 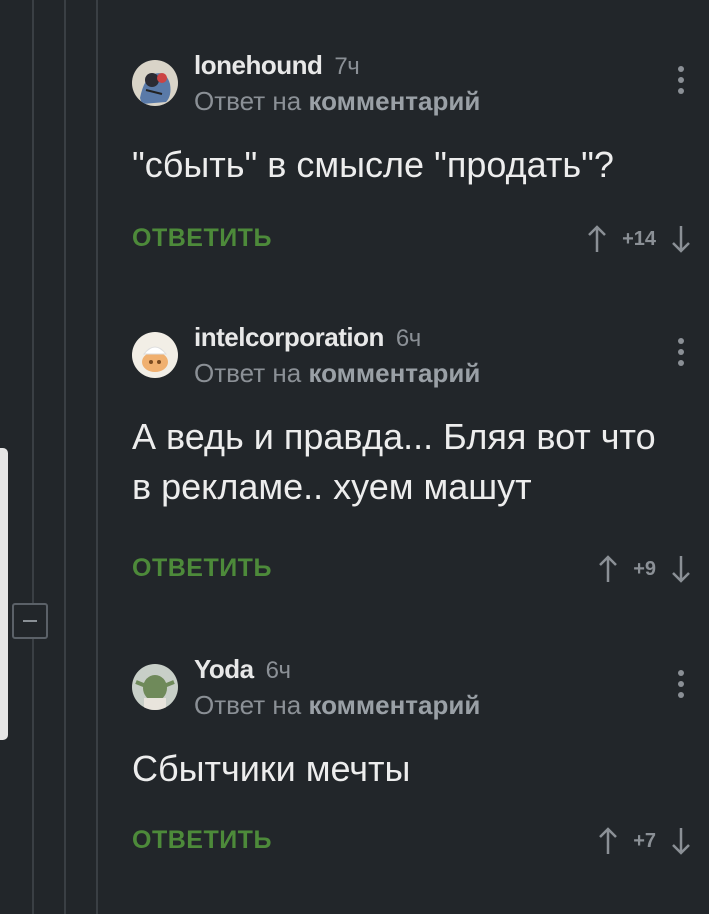 I want to click on scrollbar-handle, so click(x=4, y=594).